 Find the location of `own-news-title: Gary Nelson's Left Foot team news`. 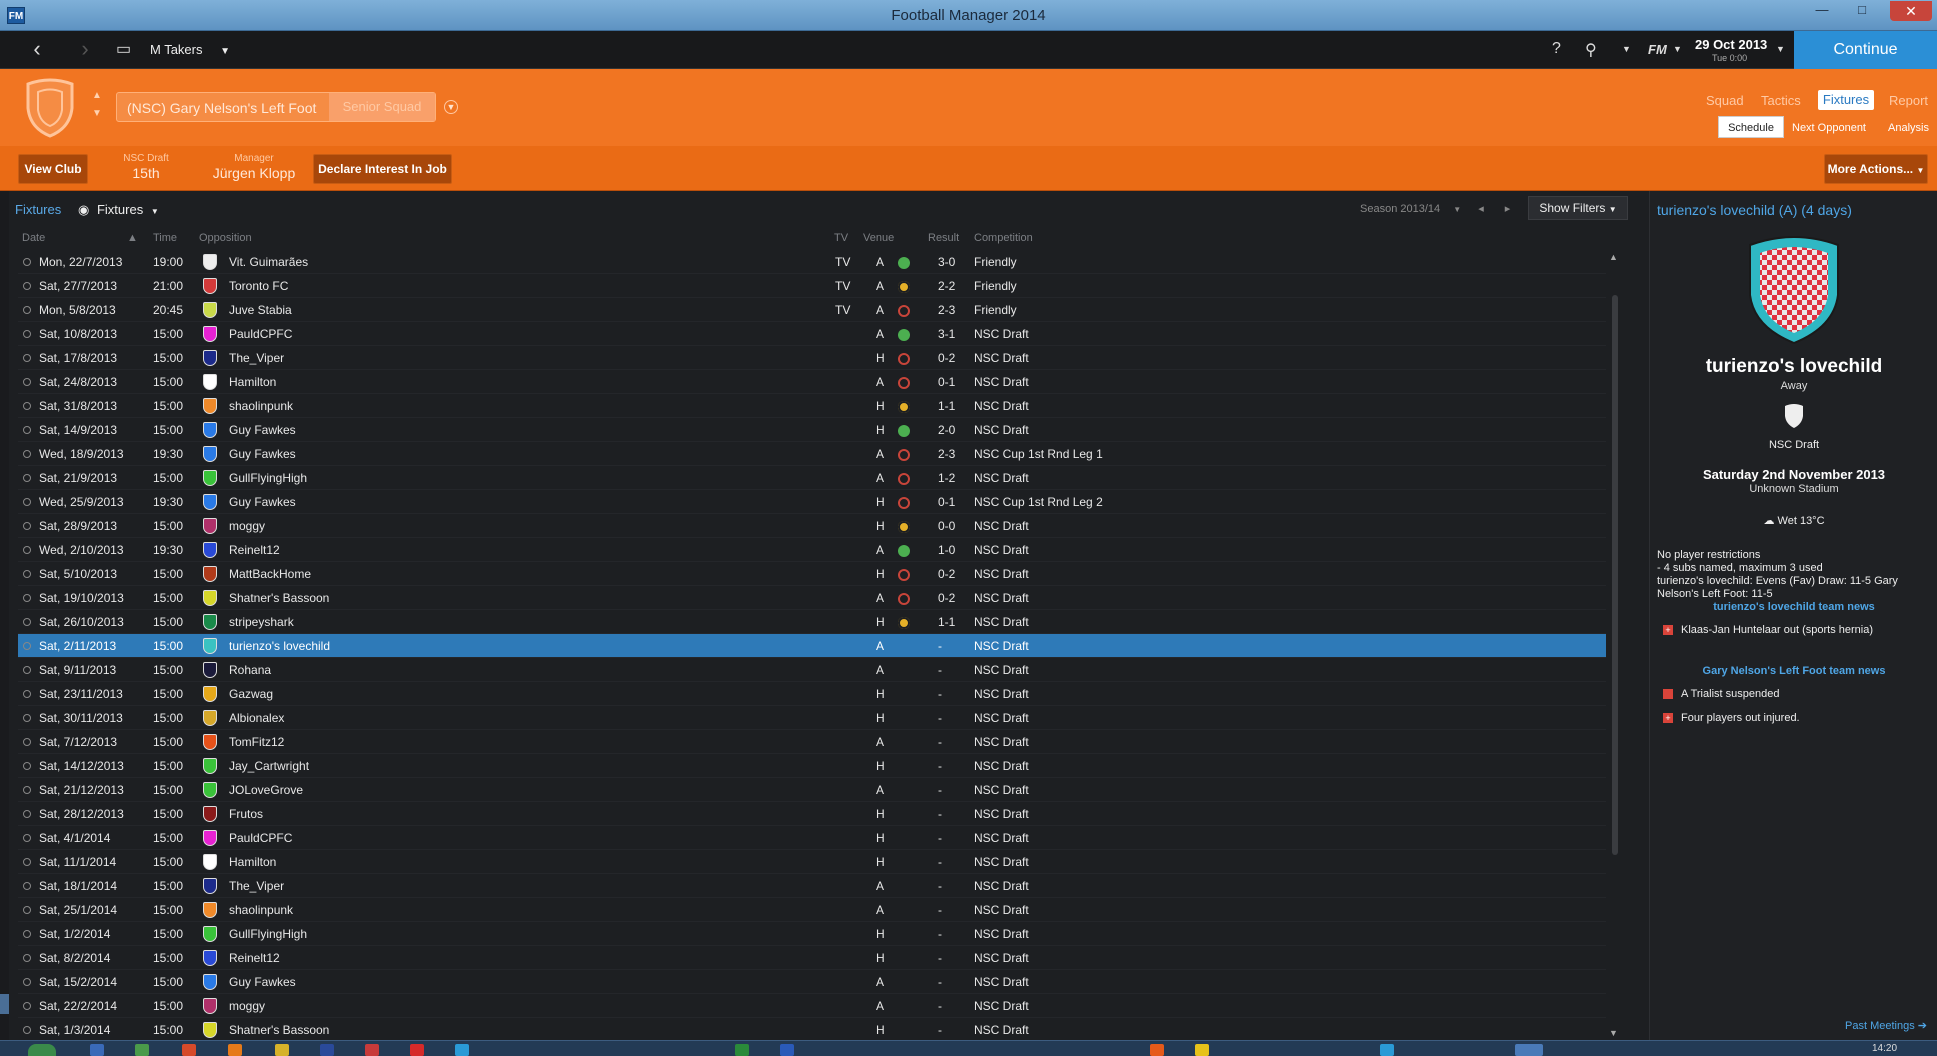

own-news-title: Gary Nelson's Left Foot team news is located at coordinates (1793, 671).